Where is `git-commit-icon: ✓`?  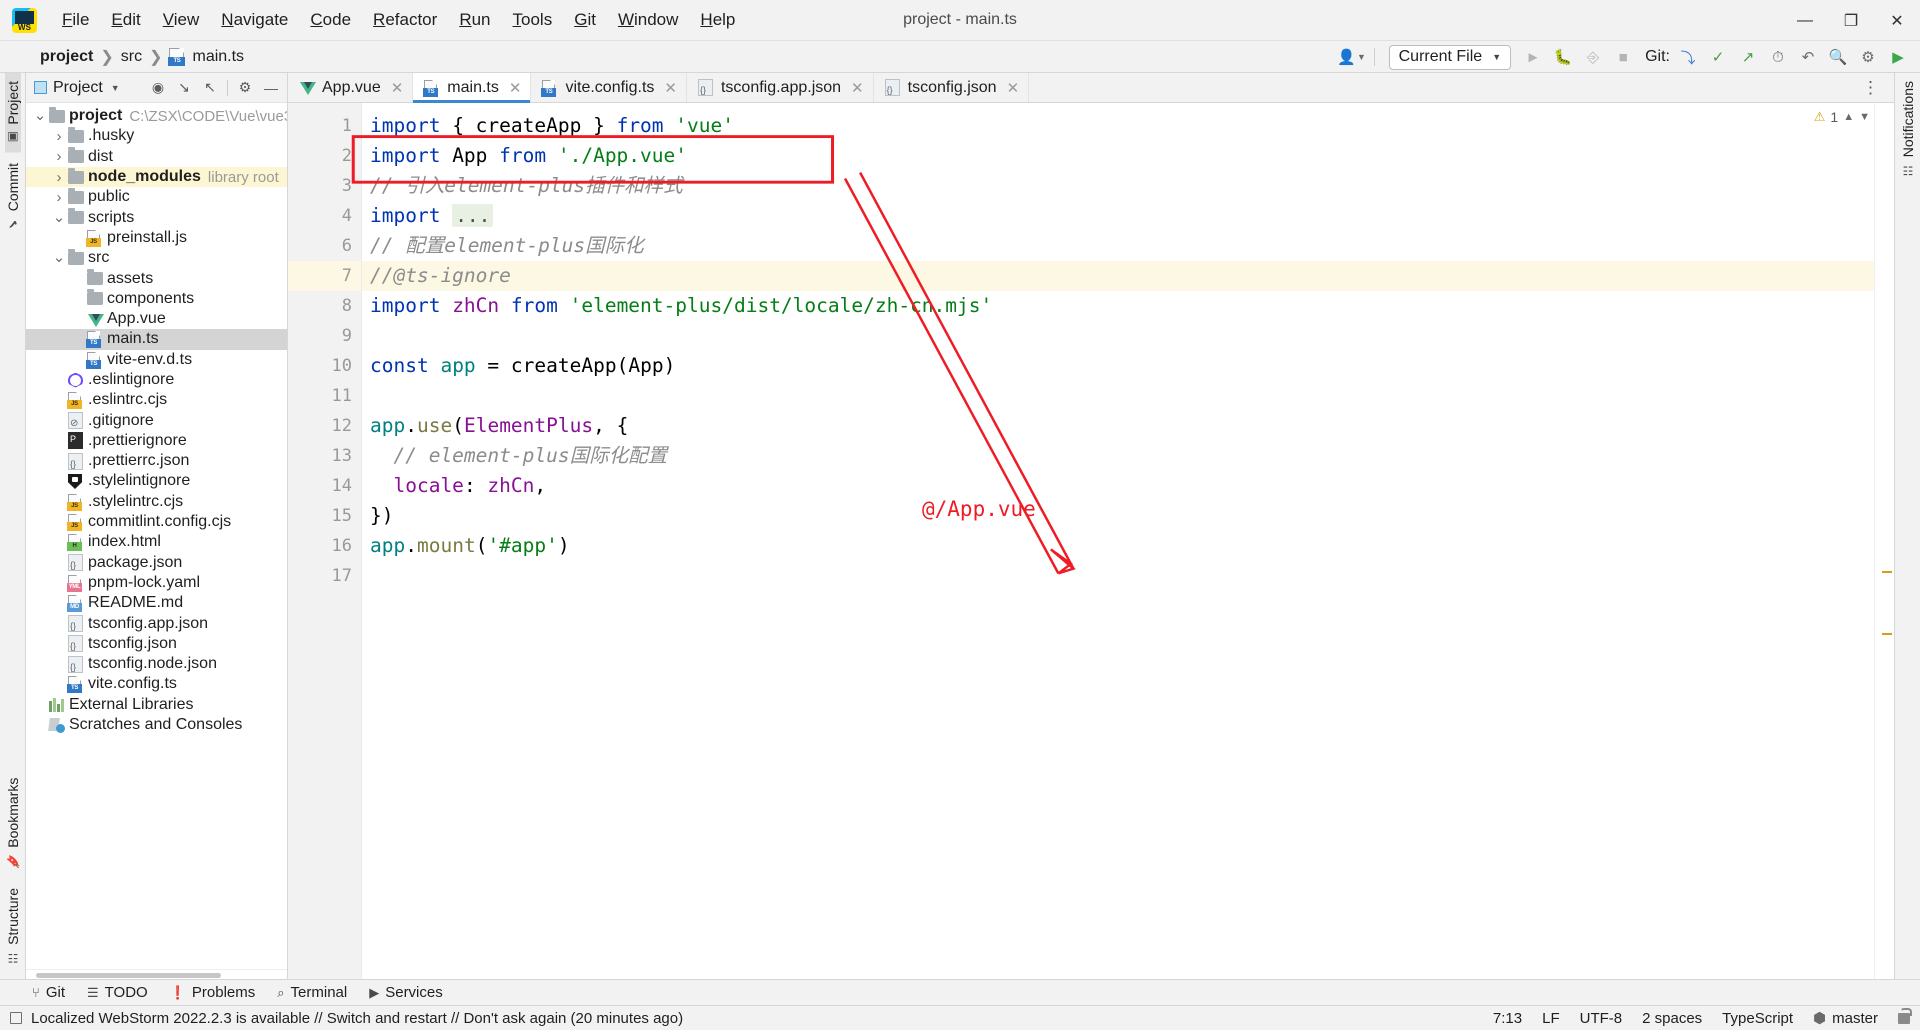
git-commit-icon: ✓ is located at coordinates (1718, 57).